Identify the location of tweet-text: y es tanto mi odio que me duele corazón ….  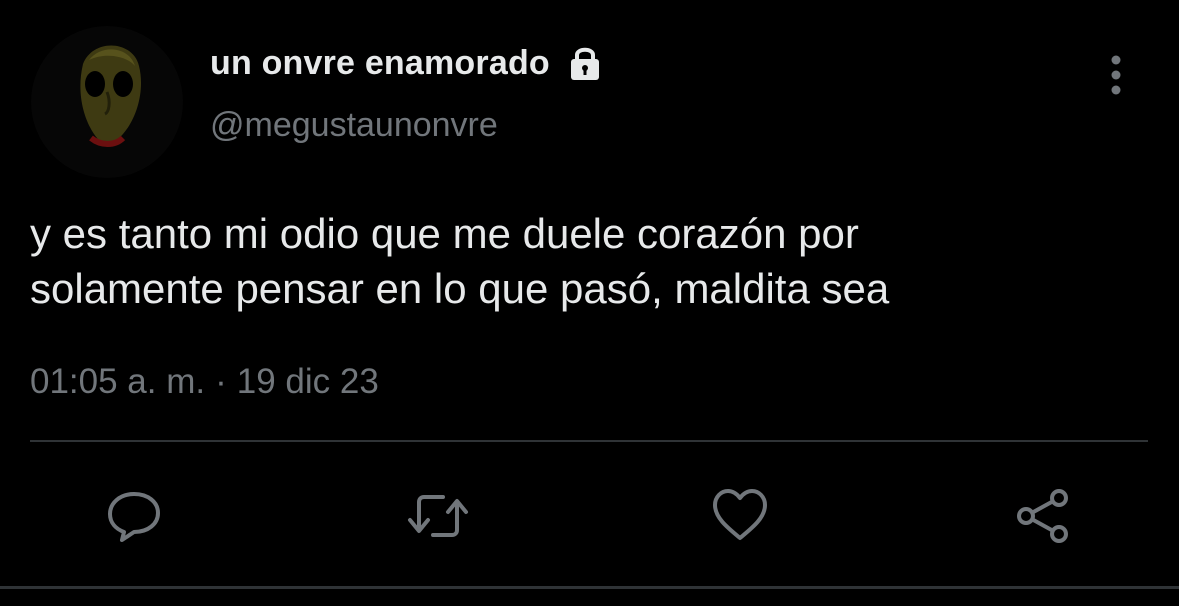
(460, 261).